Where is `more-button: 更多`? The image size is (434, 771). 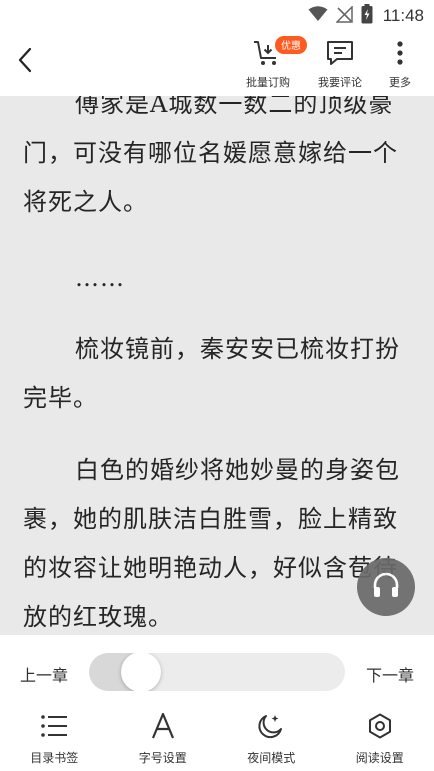
more-button: 更多 is located at coordinates (400, 66).